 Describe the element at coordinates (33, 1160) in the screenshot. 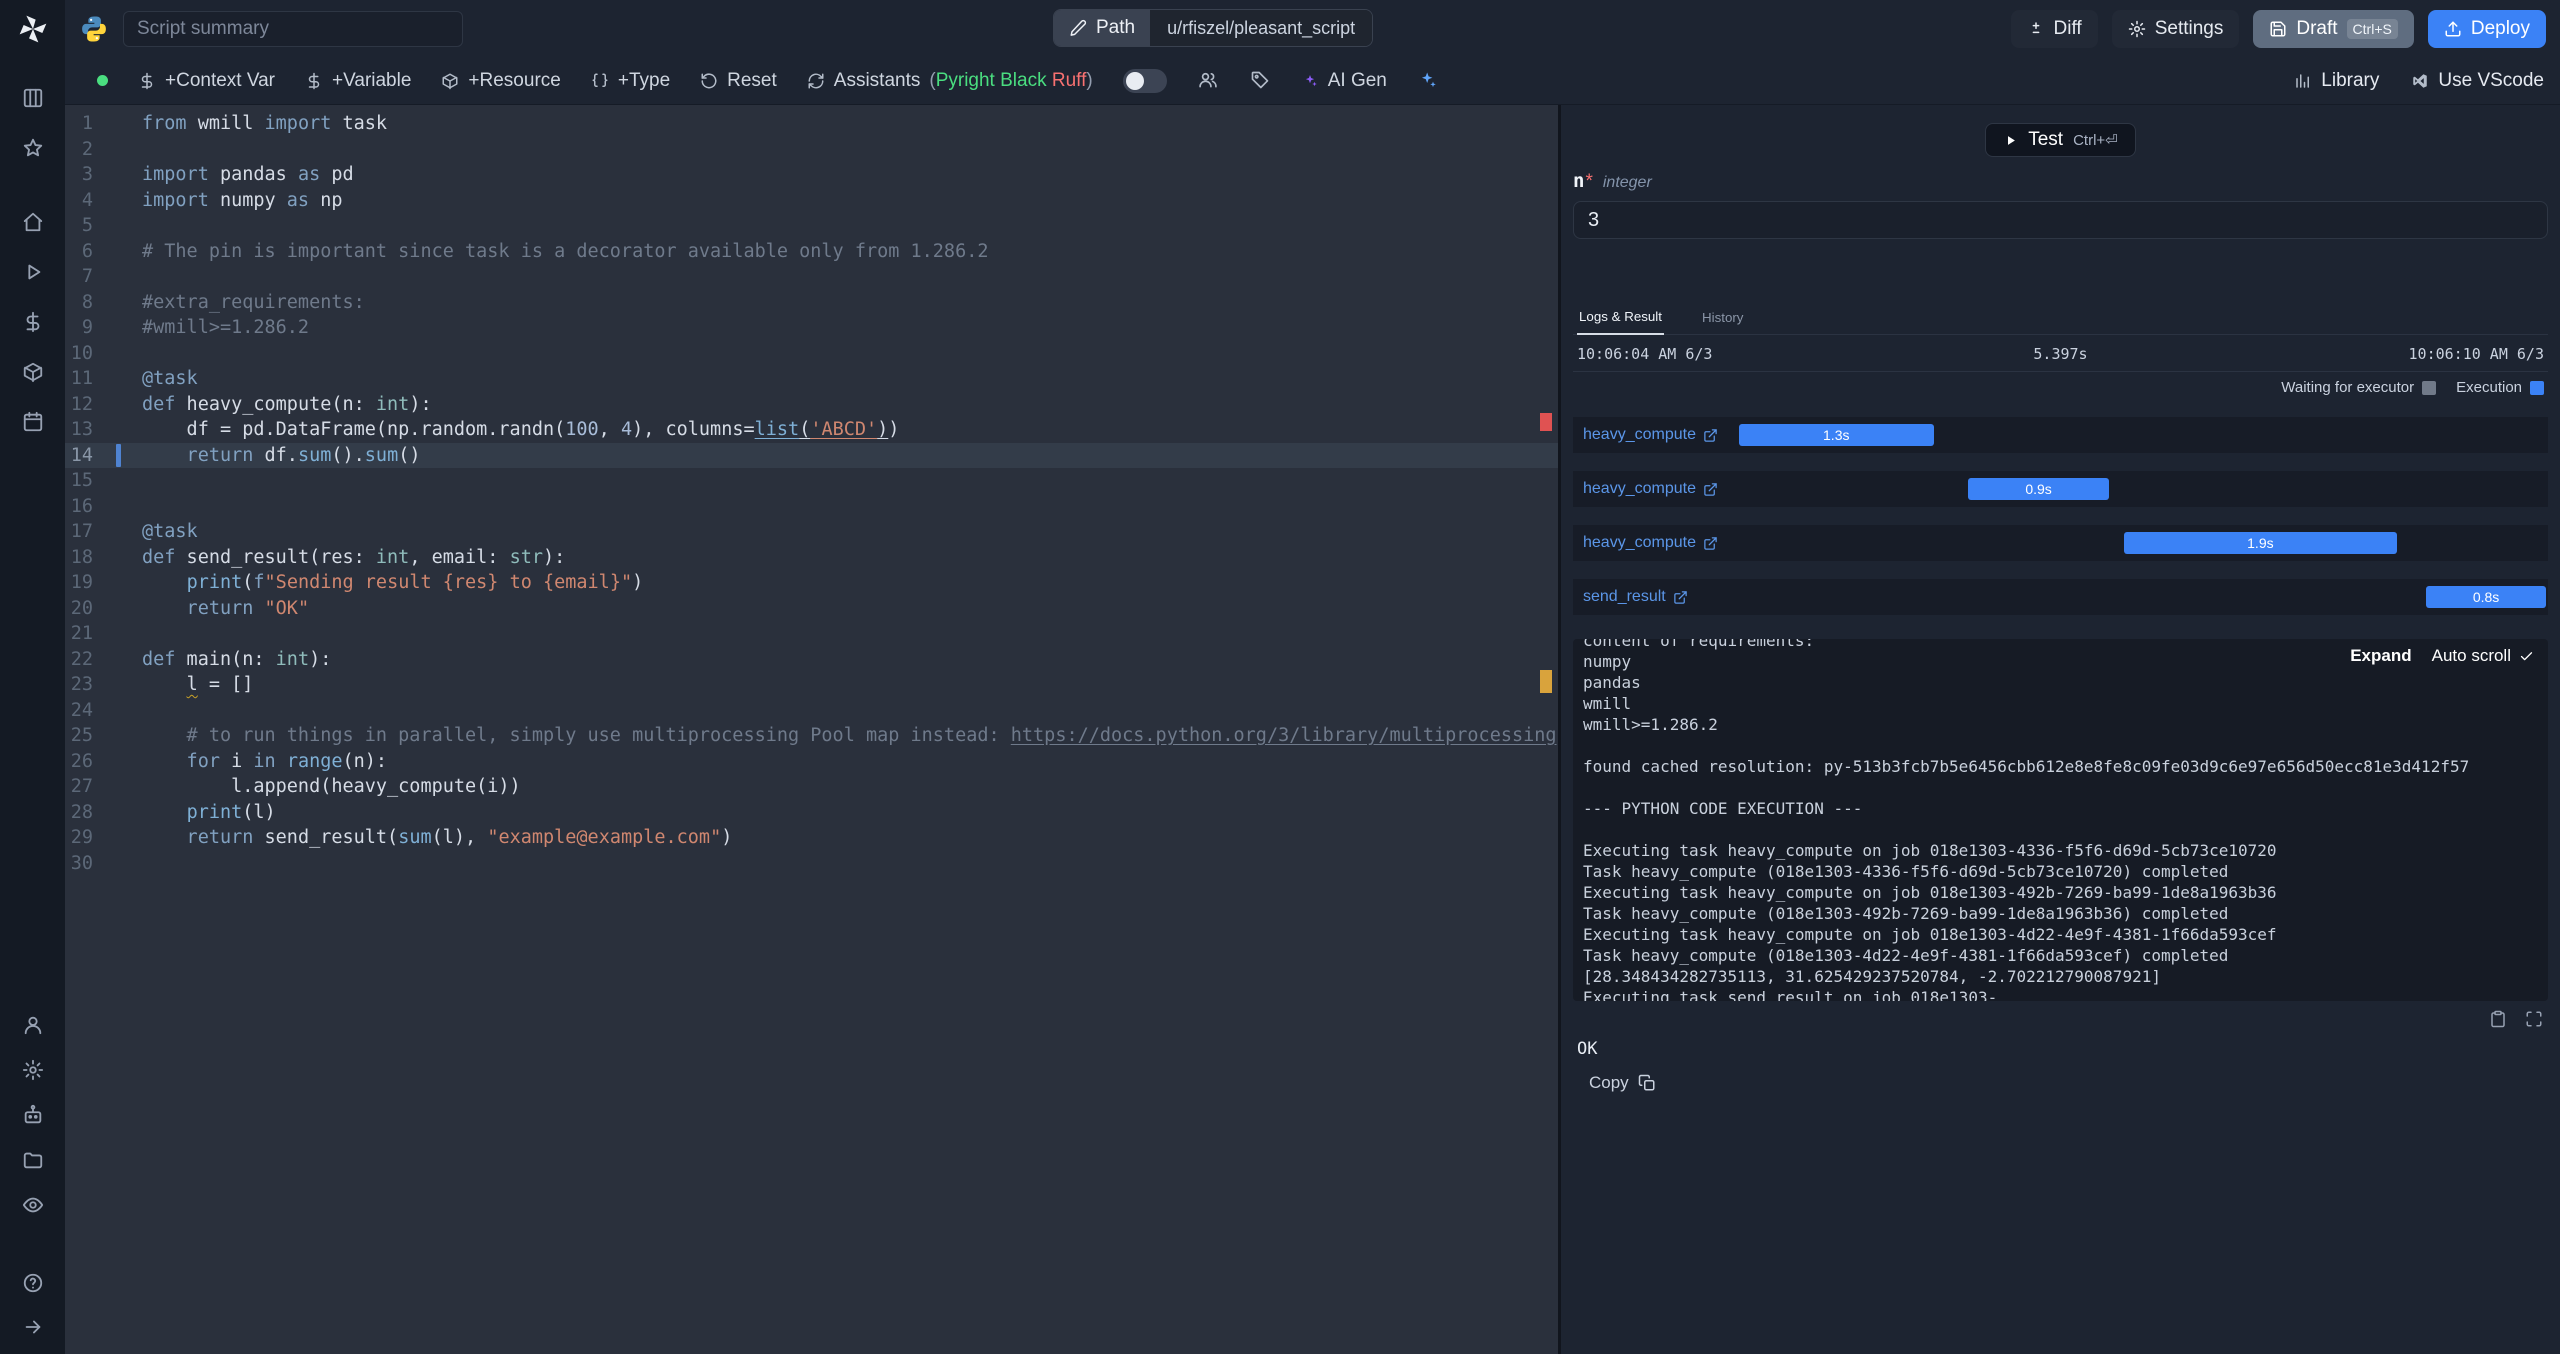

I see `sidebar-folders-icon` at that location.